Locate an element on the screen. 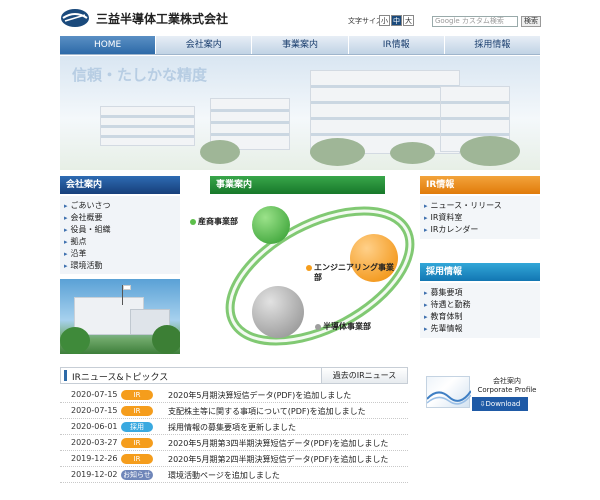 This screenshot has height=500, width=600. semiconductor-dot-icon is located at coordinates (318, 327).